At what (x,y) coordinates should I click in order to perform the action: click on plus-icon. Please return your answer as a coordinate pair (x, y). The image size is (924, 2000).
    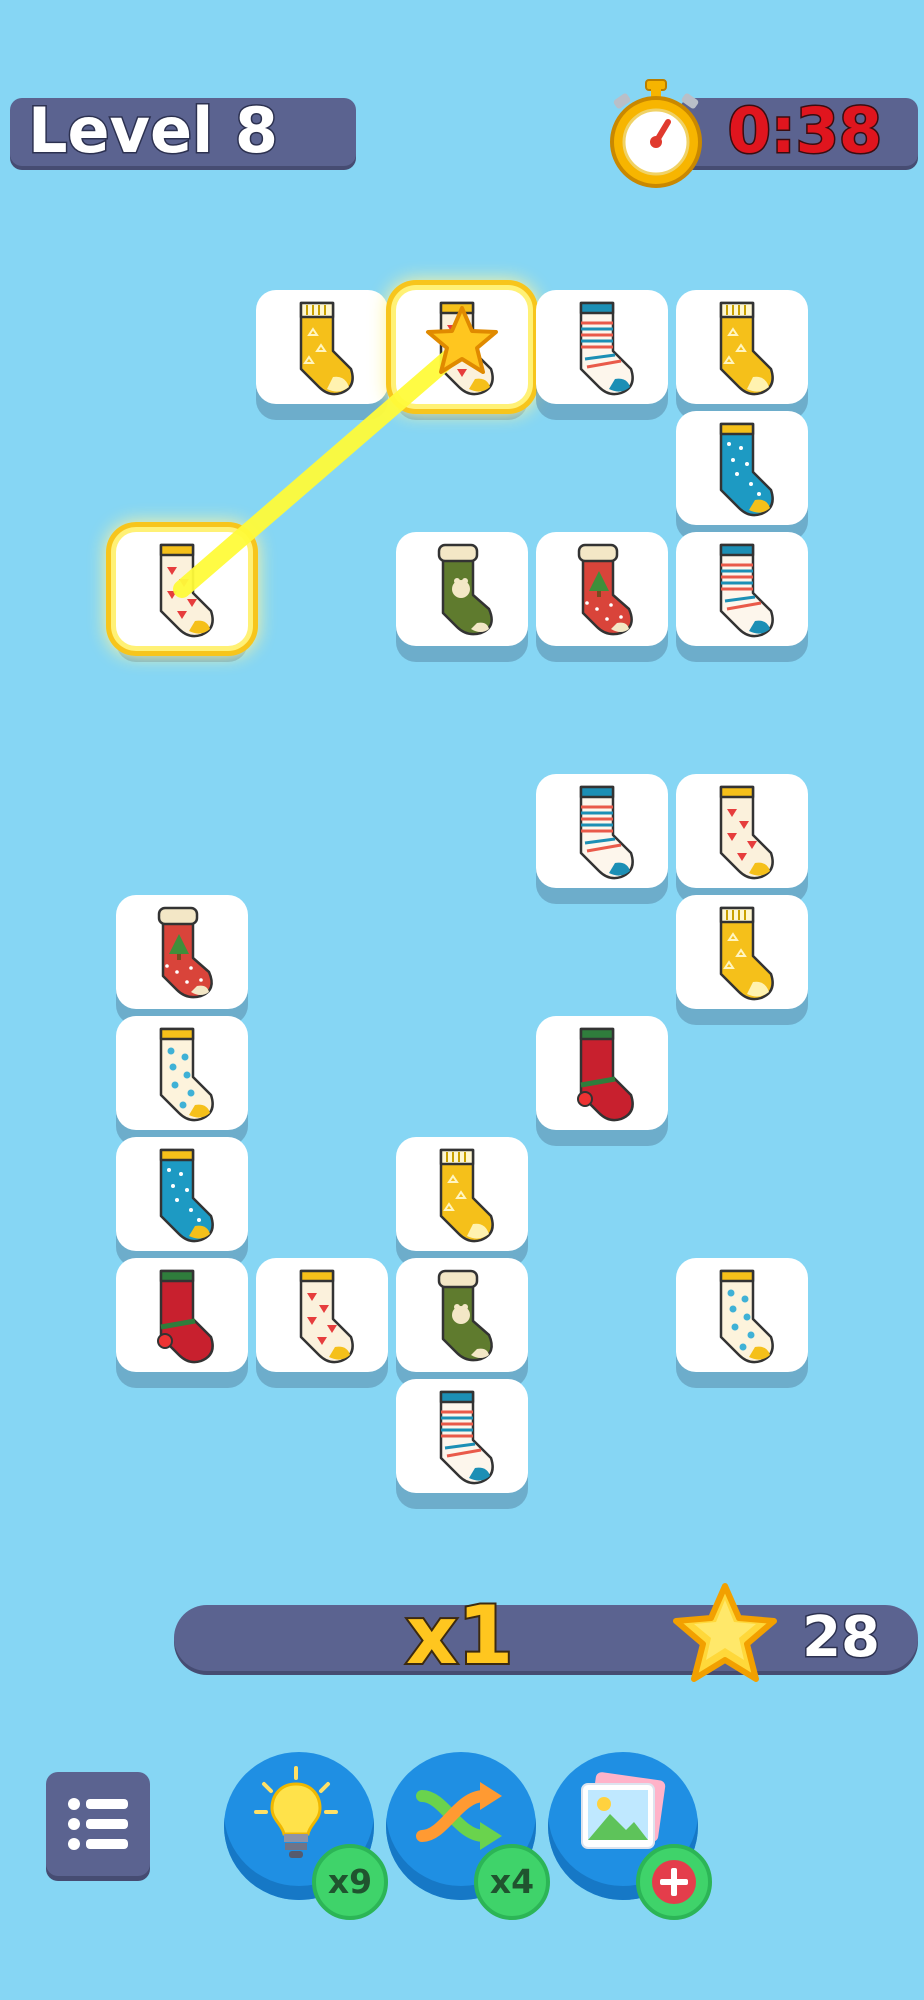
    Looking at the image, I should click on (674, 1882).